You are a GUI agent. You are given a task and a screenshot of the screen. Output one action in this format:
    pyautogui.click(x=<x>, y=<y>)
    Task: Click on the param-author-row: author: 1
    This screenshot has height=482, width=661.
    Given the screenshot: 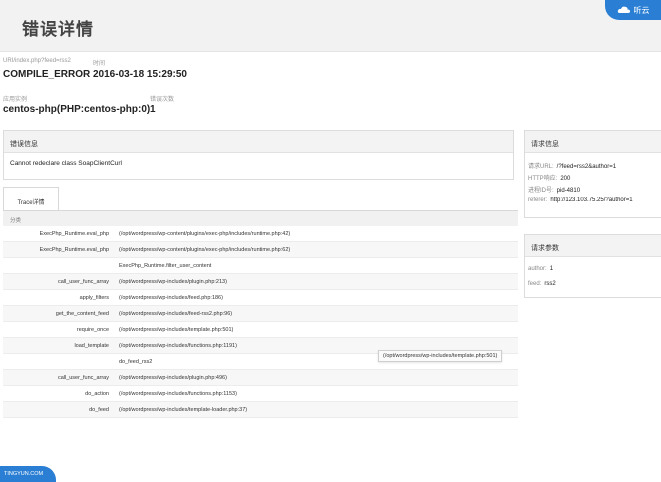 What is the action you would take?
    pyautogui.click(x=540, y=269)
    